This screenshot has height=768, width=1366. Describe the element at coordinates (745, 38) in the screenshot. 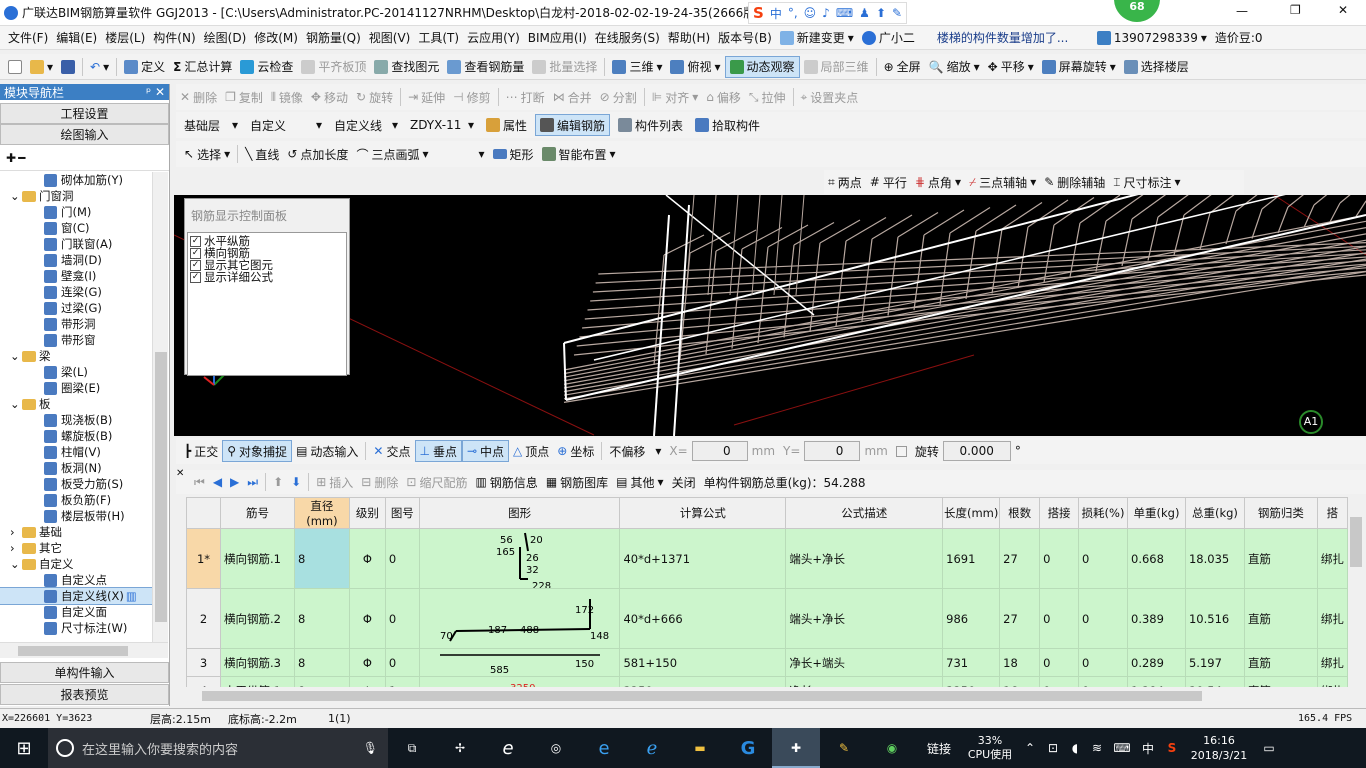

I see `menu-version: 版本号(B)` at that location.